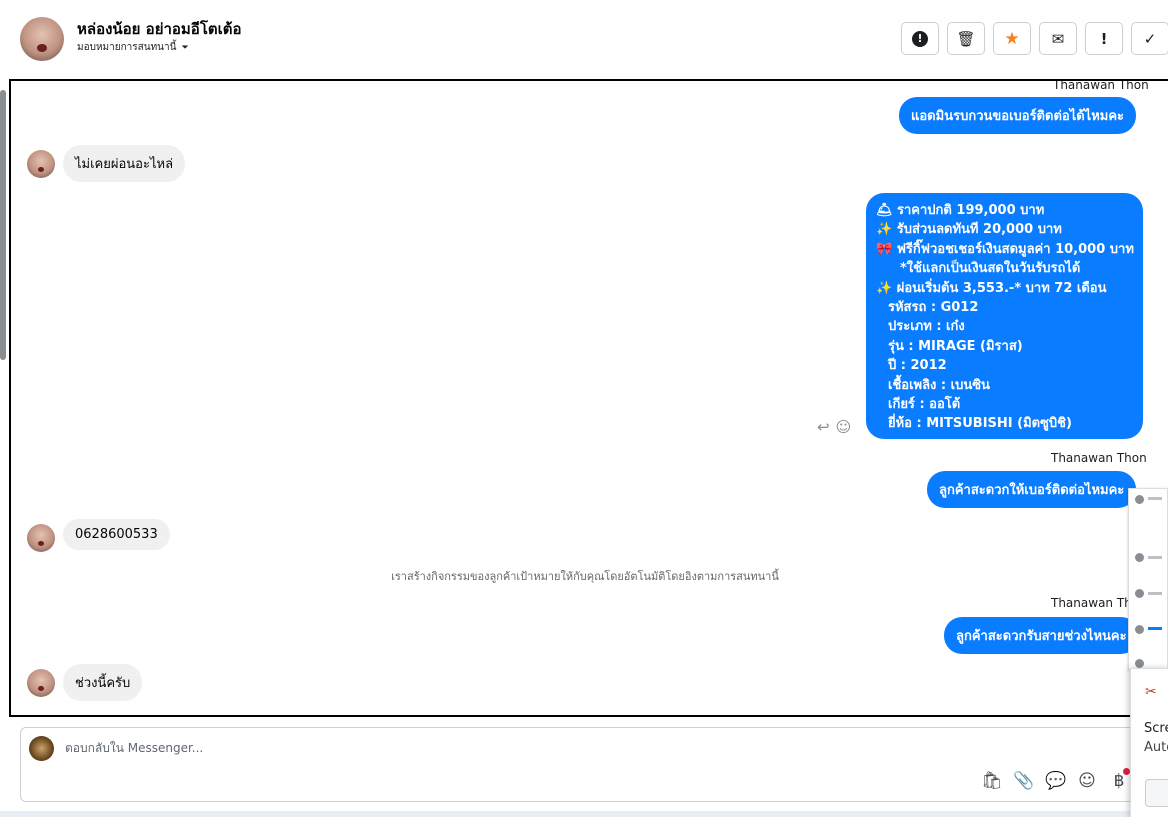 The image size is (1168, 817). I want to click on react-icon: ☺, so click(844, 427).